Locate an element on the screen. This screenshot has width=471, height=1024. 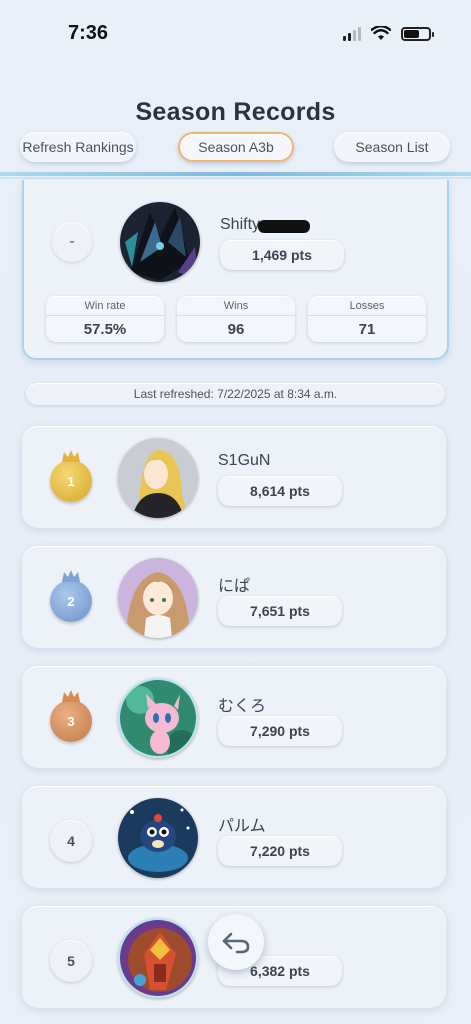
gold-medal-icon: 1 is located at coordinates (71, 476).